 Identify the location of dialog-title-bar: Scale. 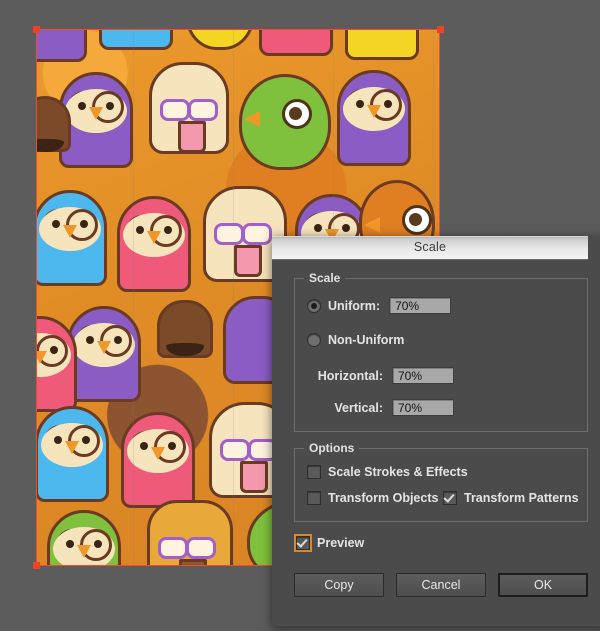
(430, 248).